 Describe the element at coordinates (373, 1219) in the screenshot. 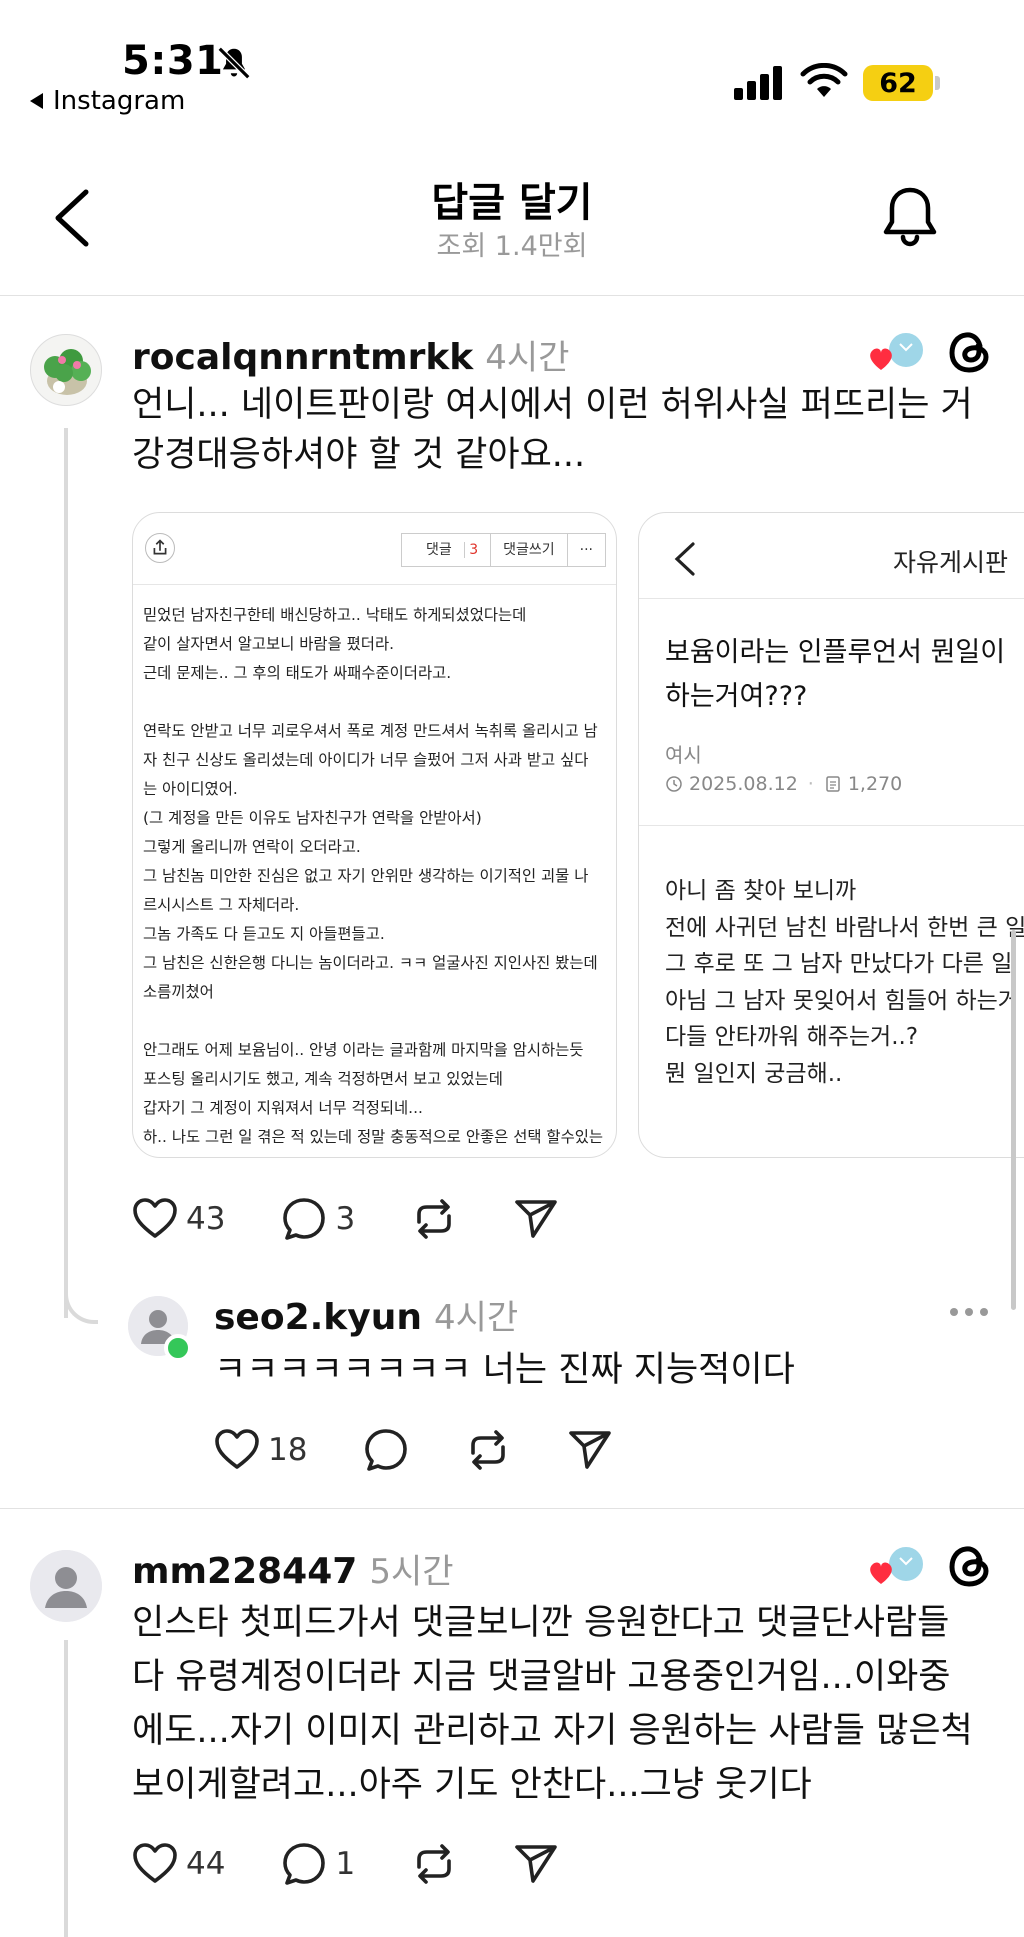

I see `post-actions: 43 3` at that location.